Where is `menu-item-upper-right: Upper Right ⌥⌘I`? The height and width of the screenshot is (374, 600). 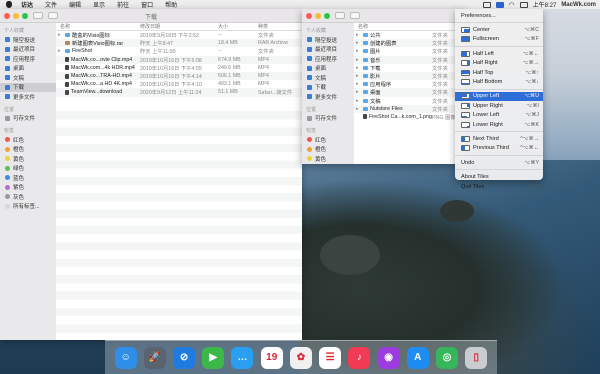 menu-item-upper-right: Upper Right ⌥⌘I is located at coordinates (499, 105).